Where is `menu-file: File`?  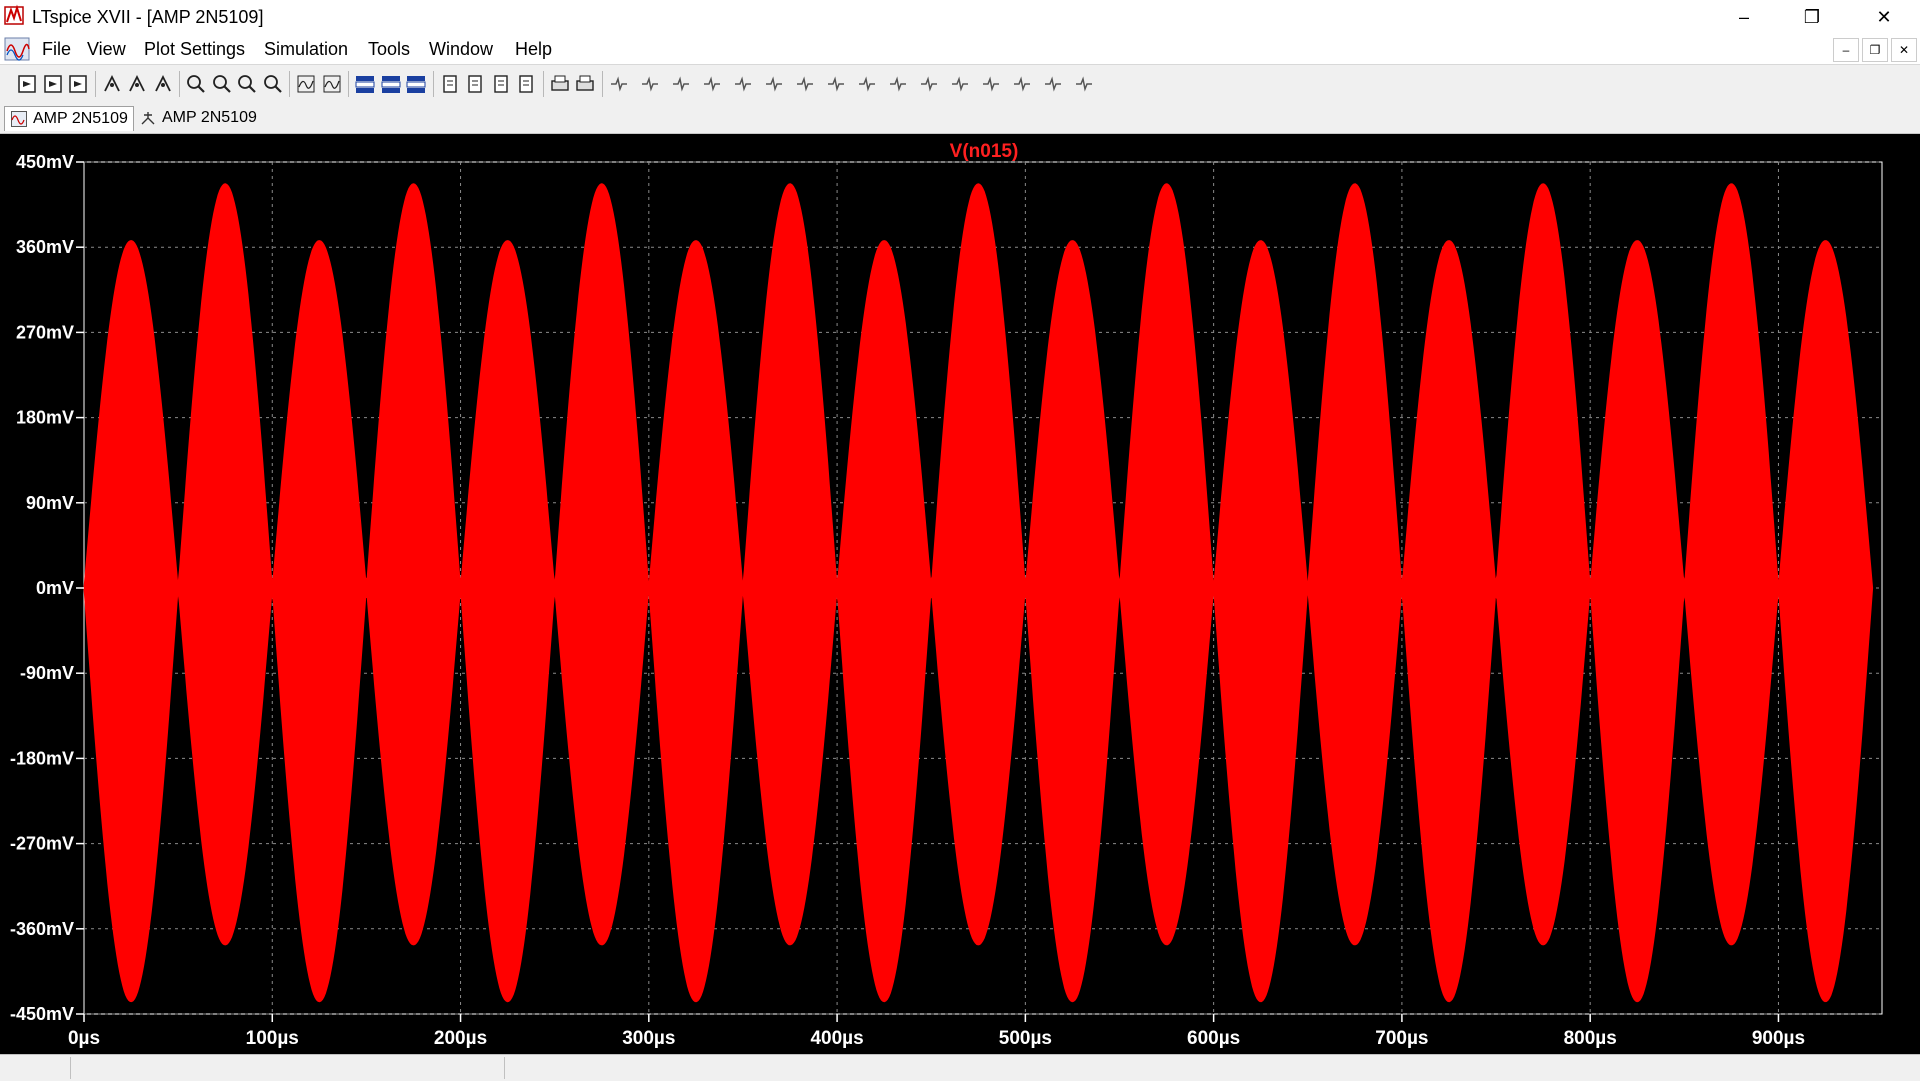 menu-file: File is located at coordinates (56, 49).